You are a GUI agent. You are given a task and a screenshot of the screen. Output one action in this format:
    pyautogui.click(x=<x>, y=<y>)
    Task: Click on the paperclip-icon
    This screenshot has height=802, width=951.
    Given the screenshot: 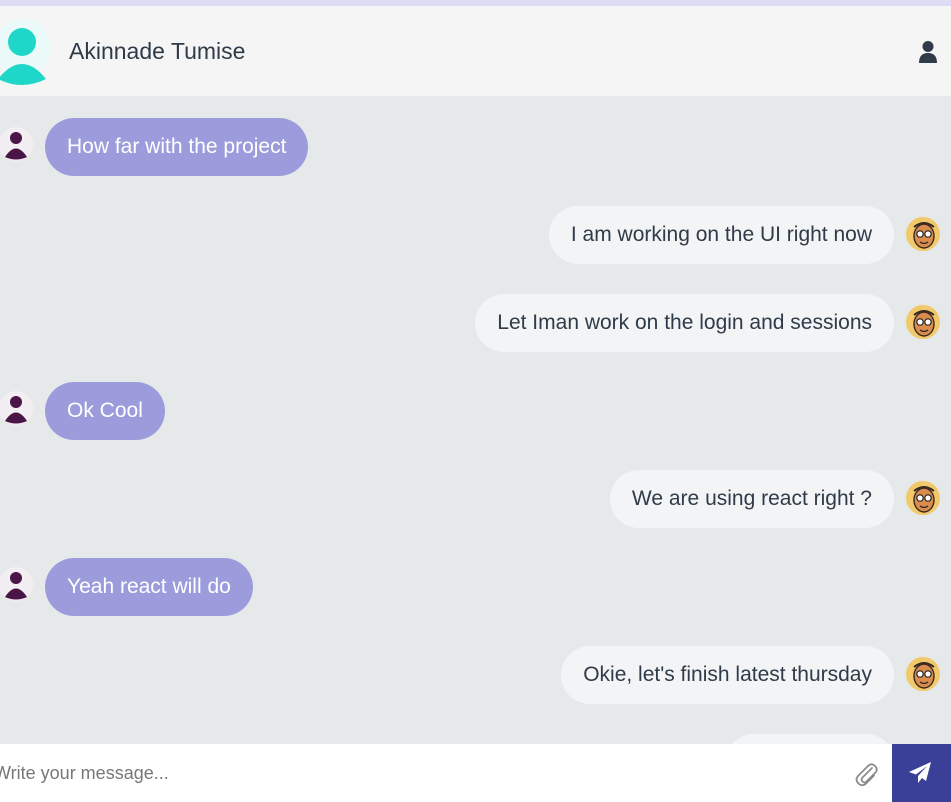 What is the action you would take?
    pyautogui.click(x=866, y=773)
    